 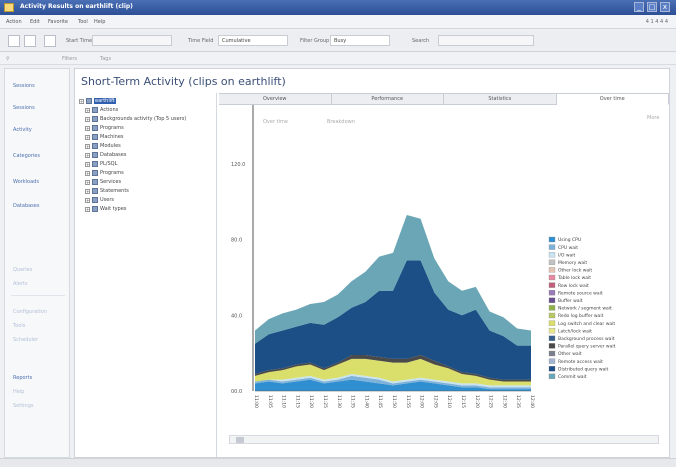 What do you see at coordinates (25, 340) in the screenshot?
I see `nav-item-scheduler: Scheduler` at bounding box center [25, 340].